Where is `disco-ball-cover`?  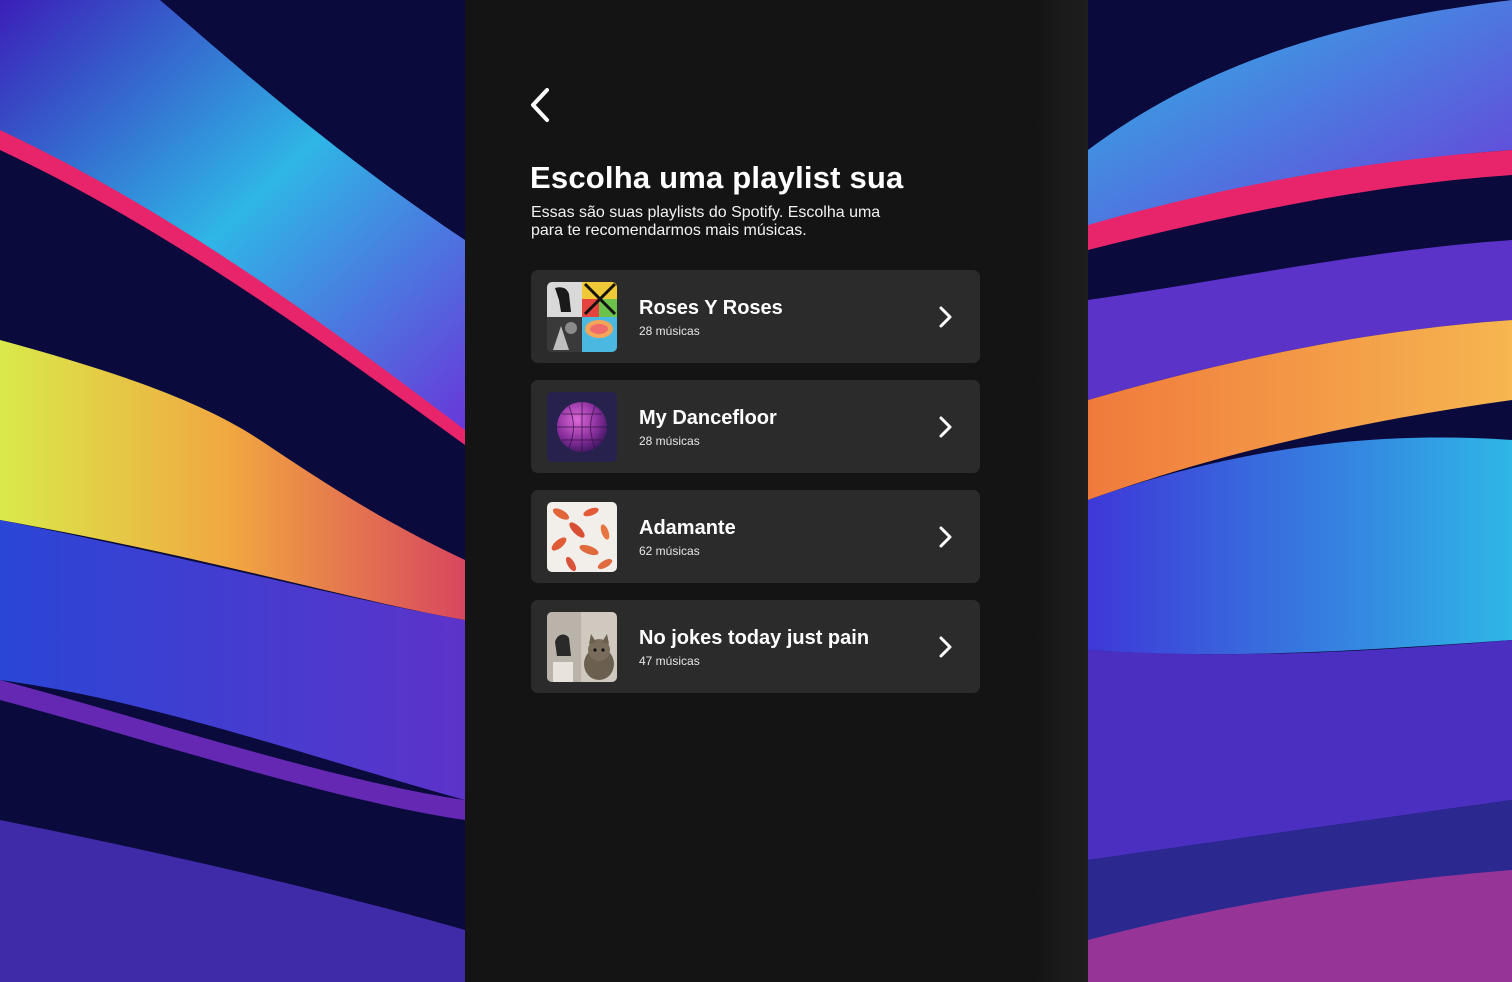
disco-ball-cover is located at coordinates (582, 427).